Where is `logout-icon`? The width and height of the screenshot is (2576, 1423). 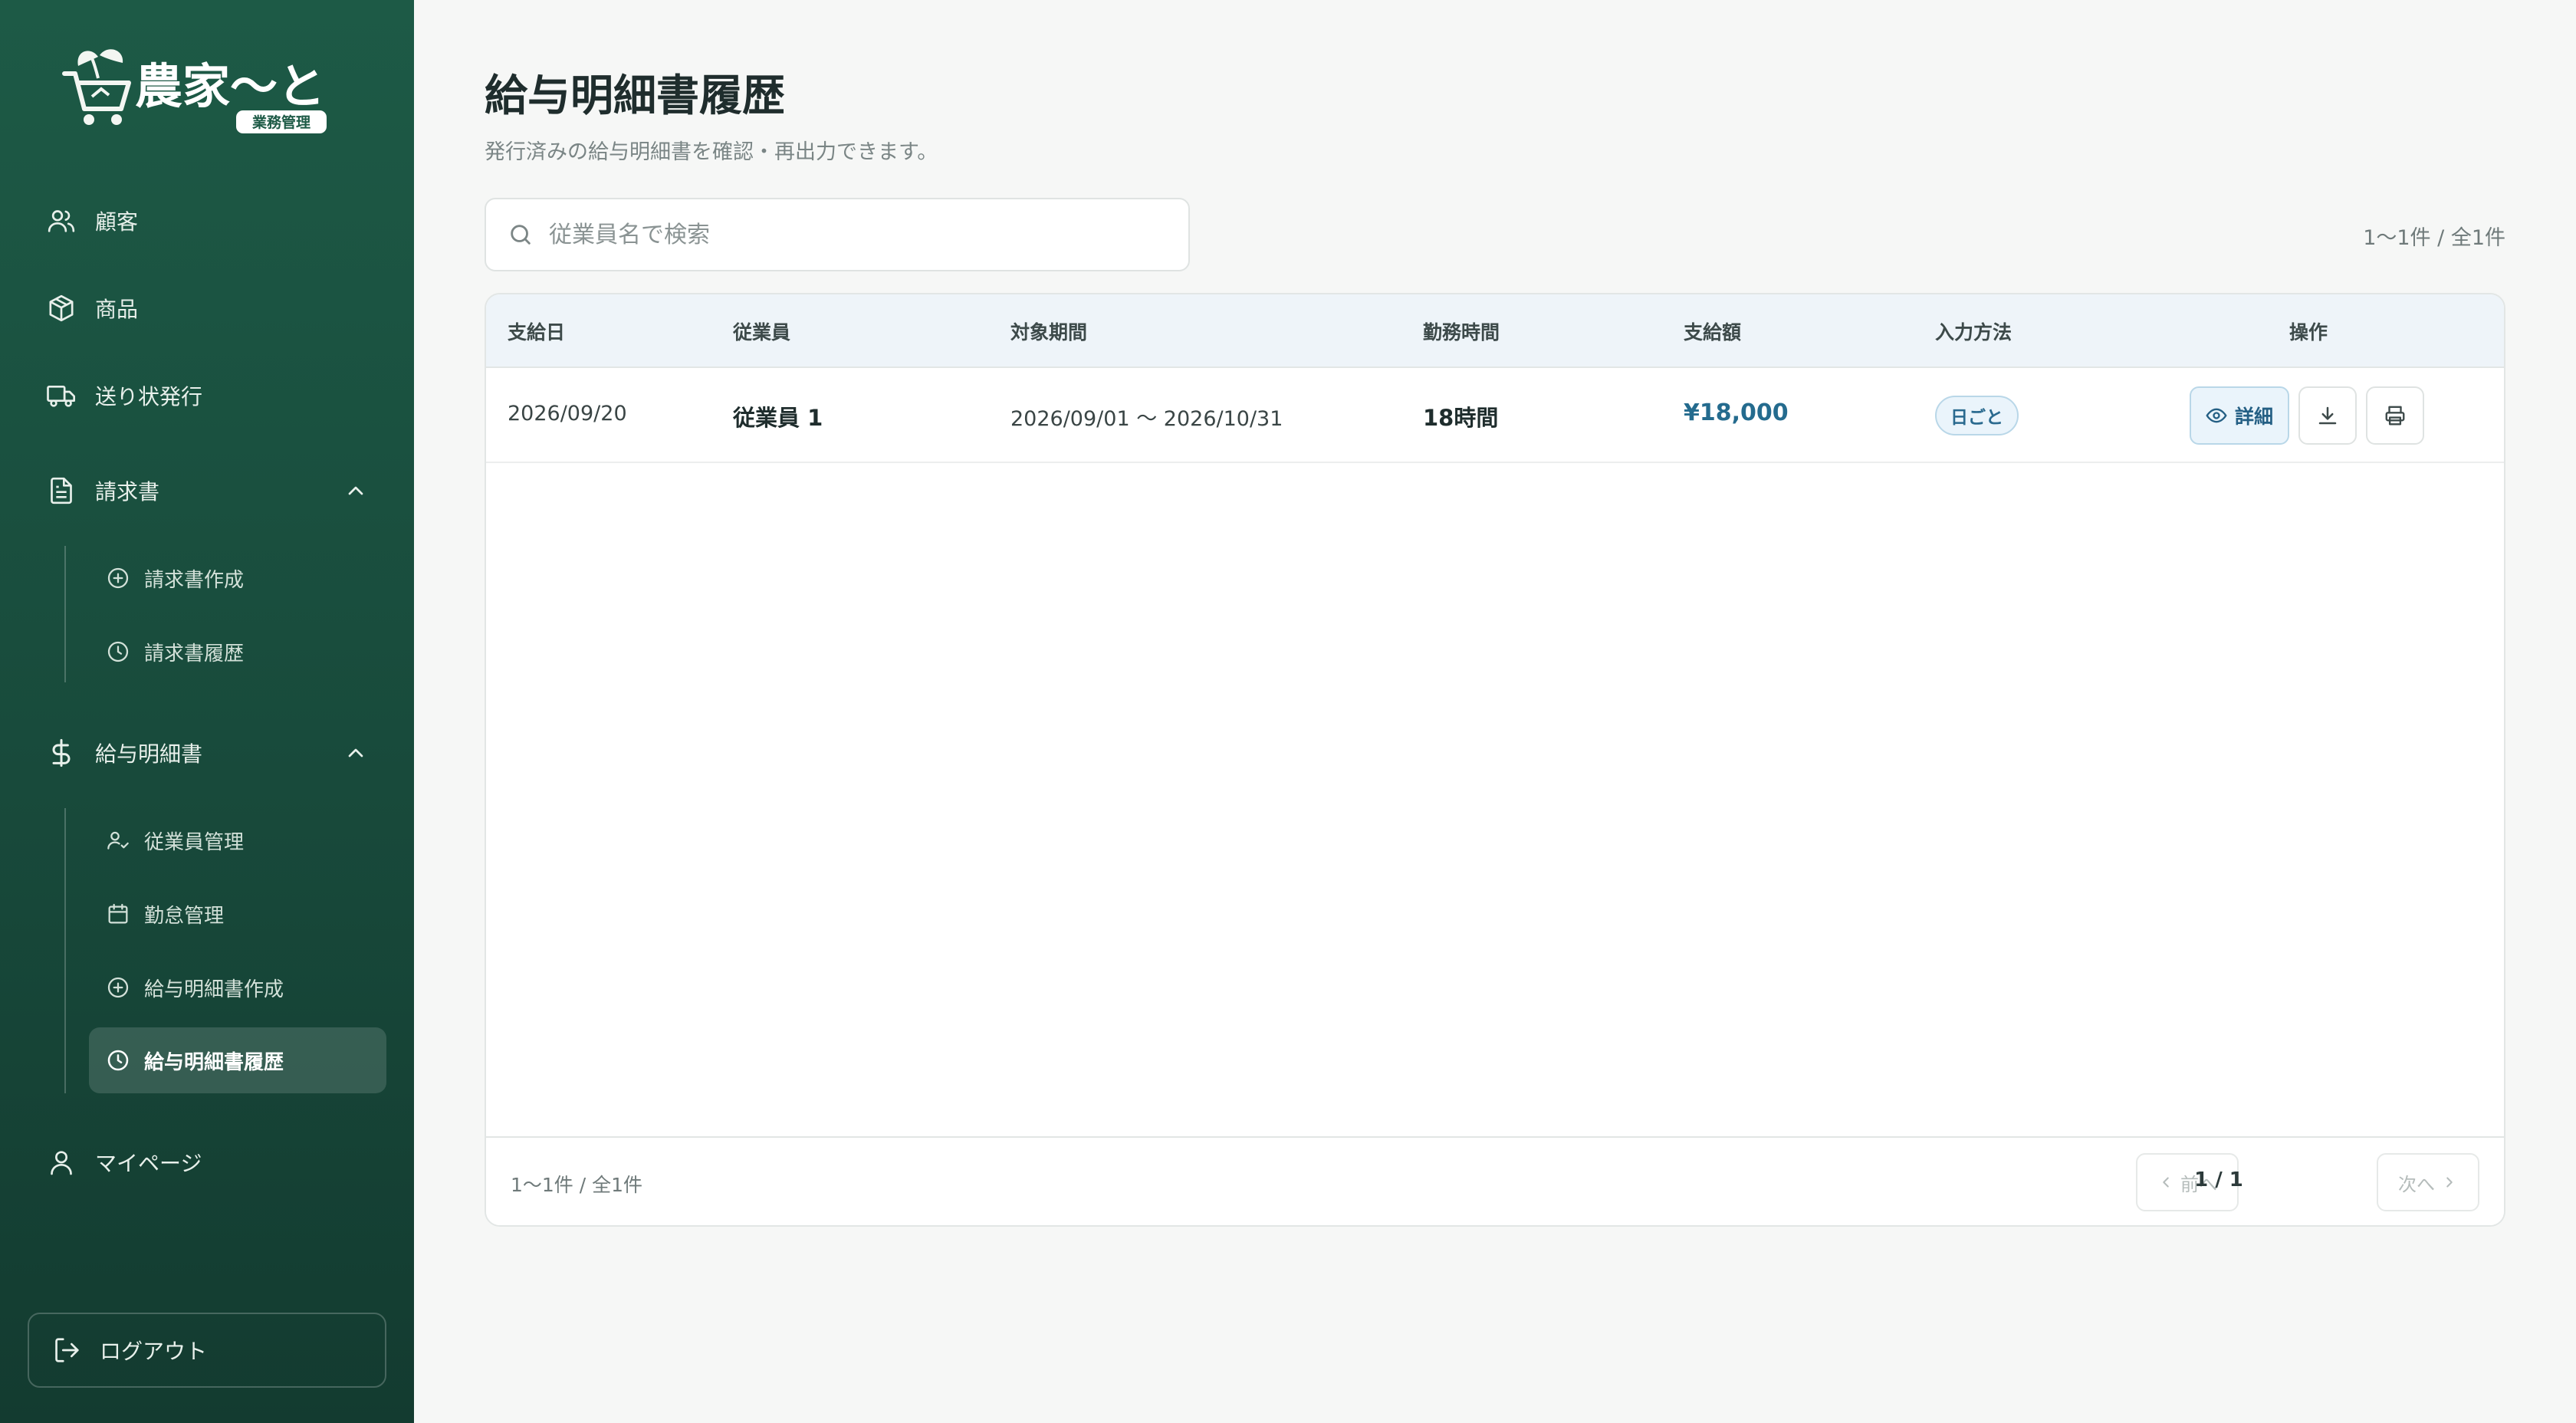 logout-icon is located at coordinates (66, 1350).